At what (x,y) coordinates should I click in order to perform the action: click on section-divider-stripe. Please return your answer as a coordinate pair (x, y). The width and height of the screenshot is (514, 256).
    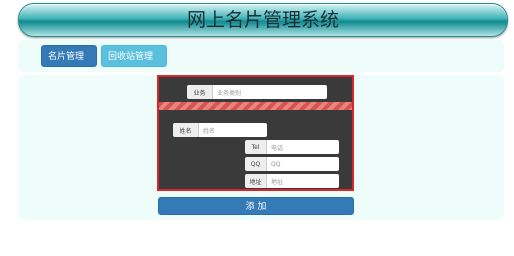
    Looking at the image, I should click on (255, 106).